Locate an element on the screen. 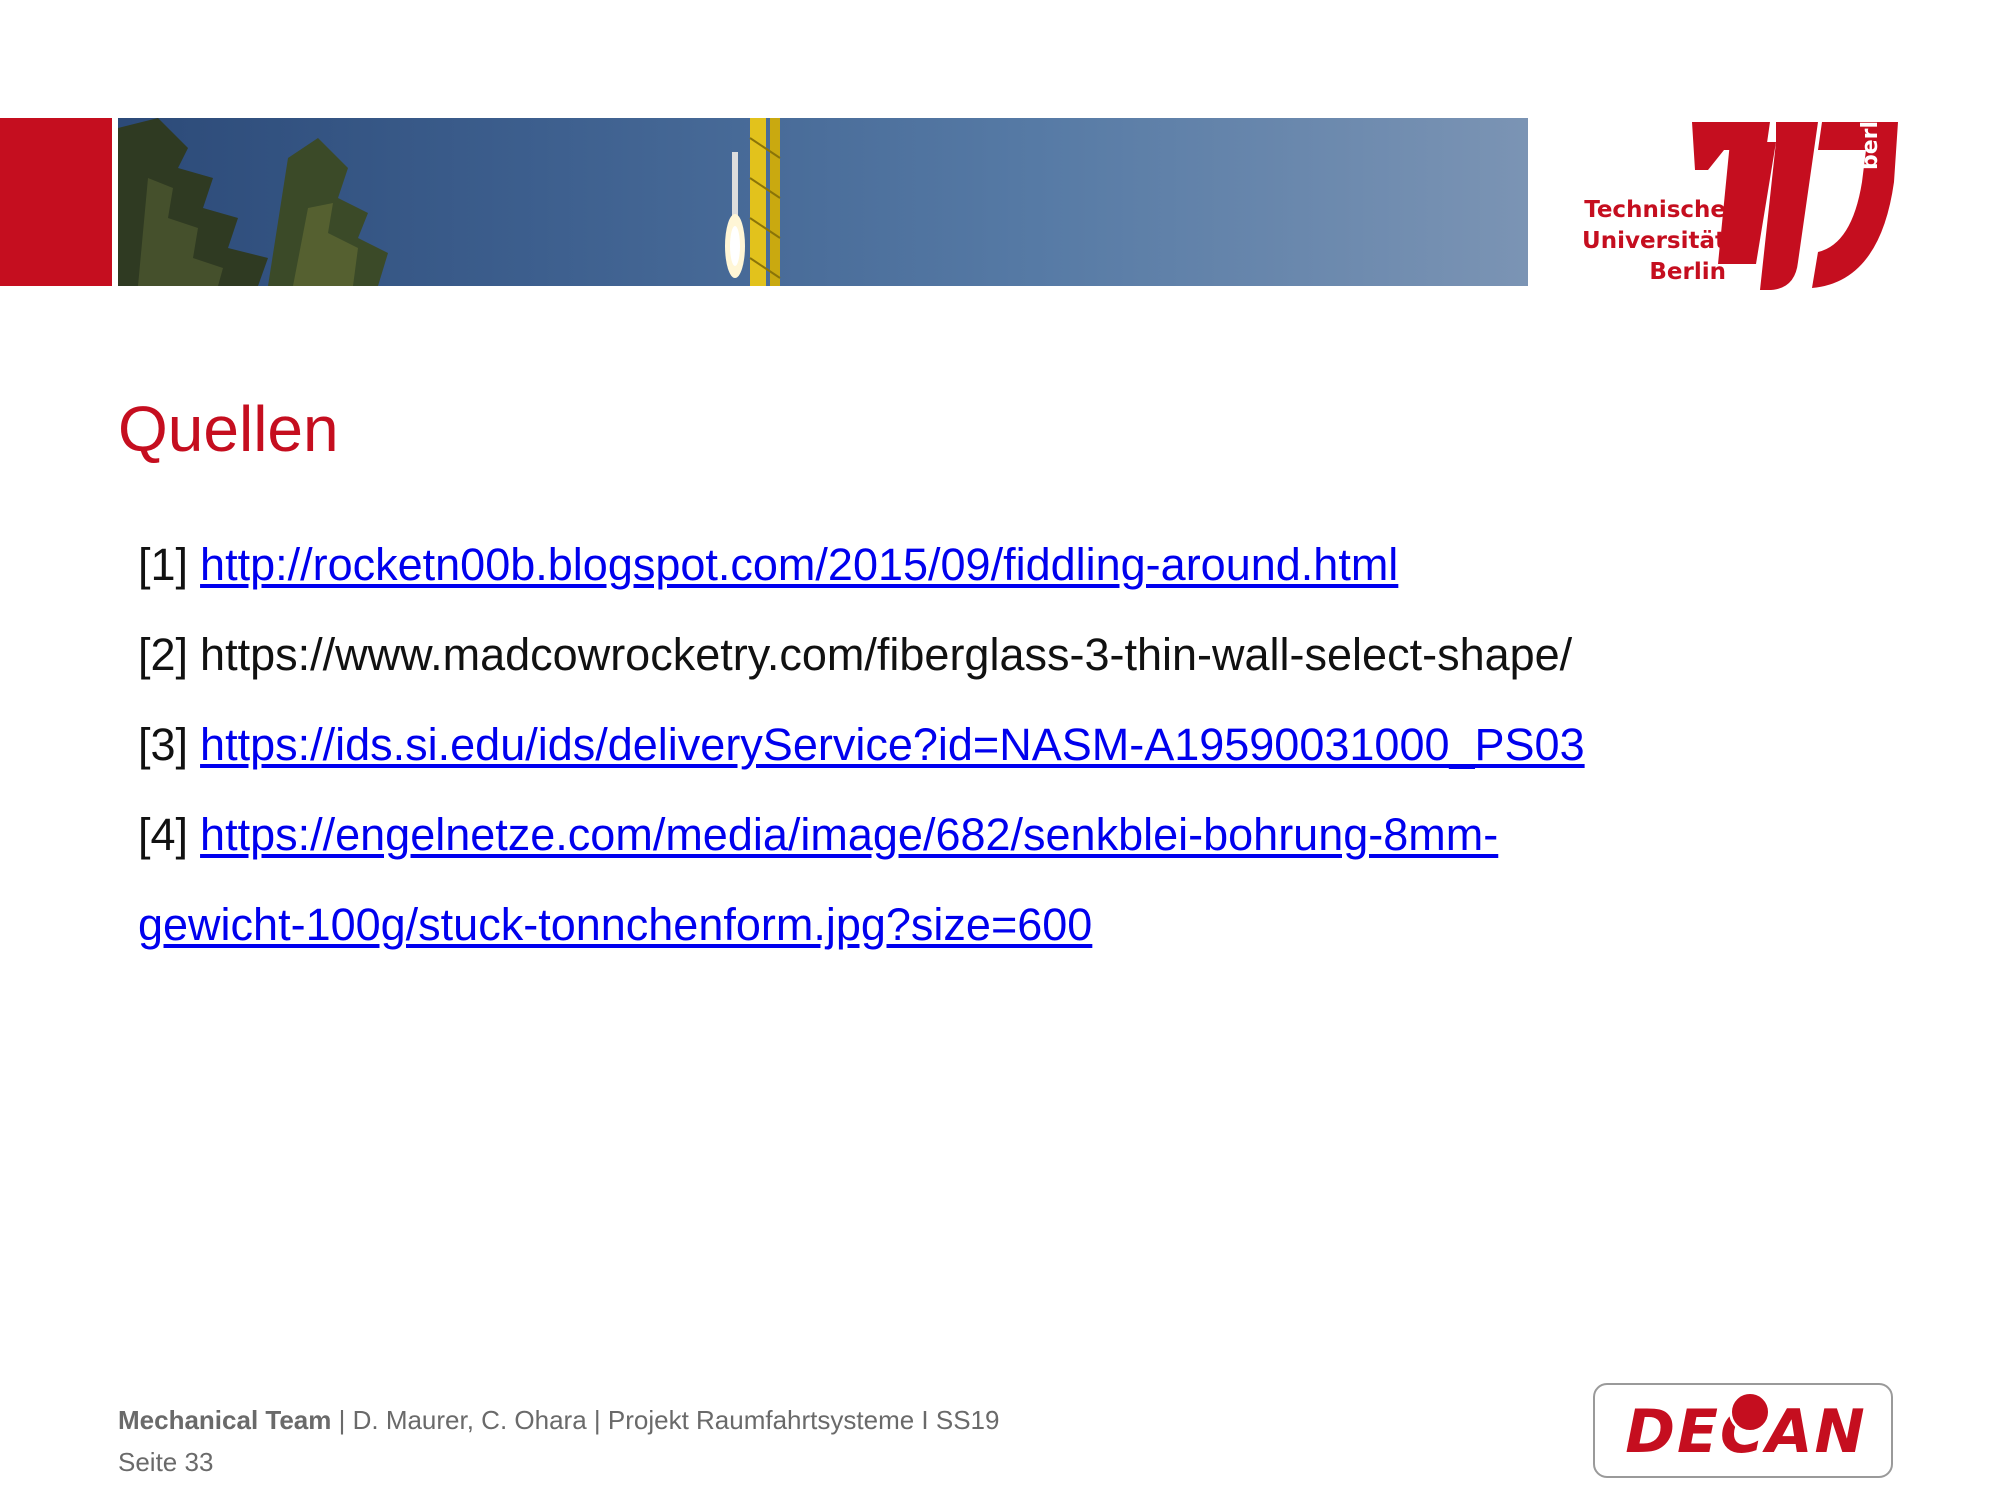 This screenshot has width=2000, height=1500. reference-number: [1] is located at coordinates (163, 564).